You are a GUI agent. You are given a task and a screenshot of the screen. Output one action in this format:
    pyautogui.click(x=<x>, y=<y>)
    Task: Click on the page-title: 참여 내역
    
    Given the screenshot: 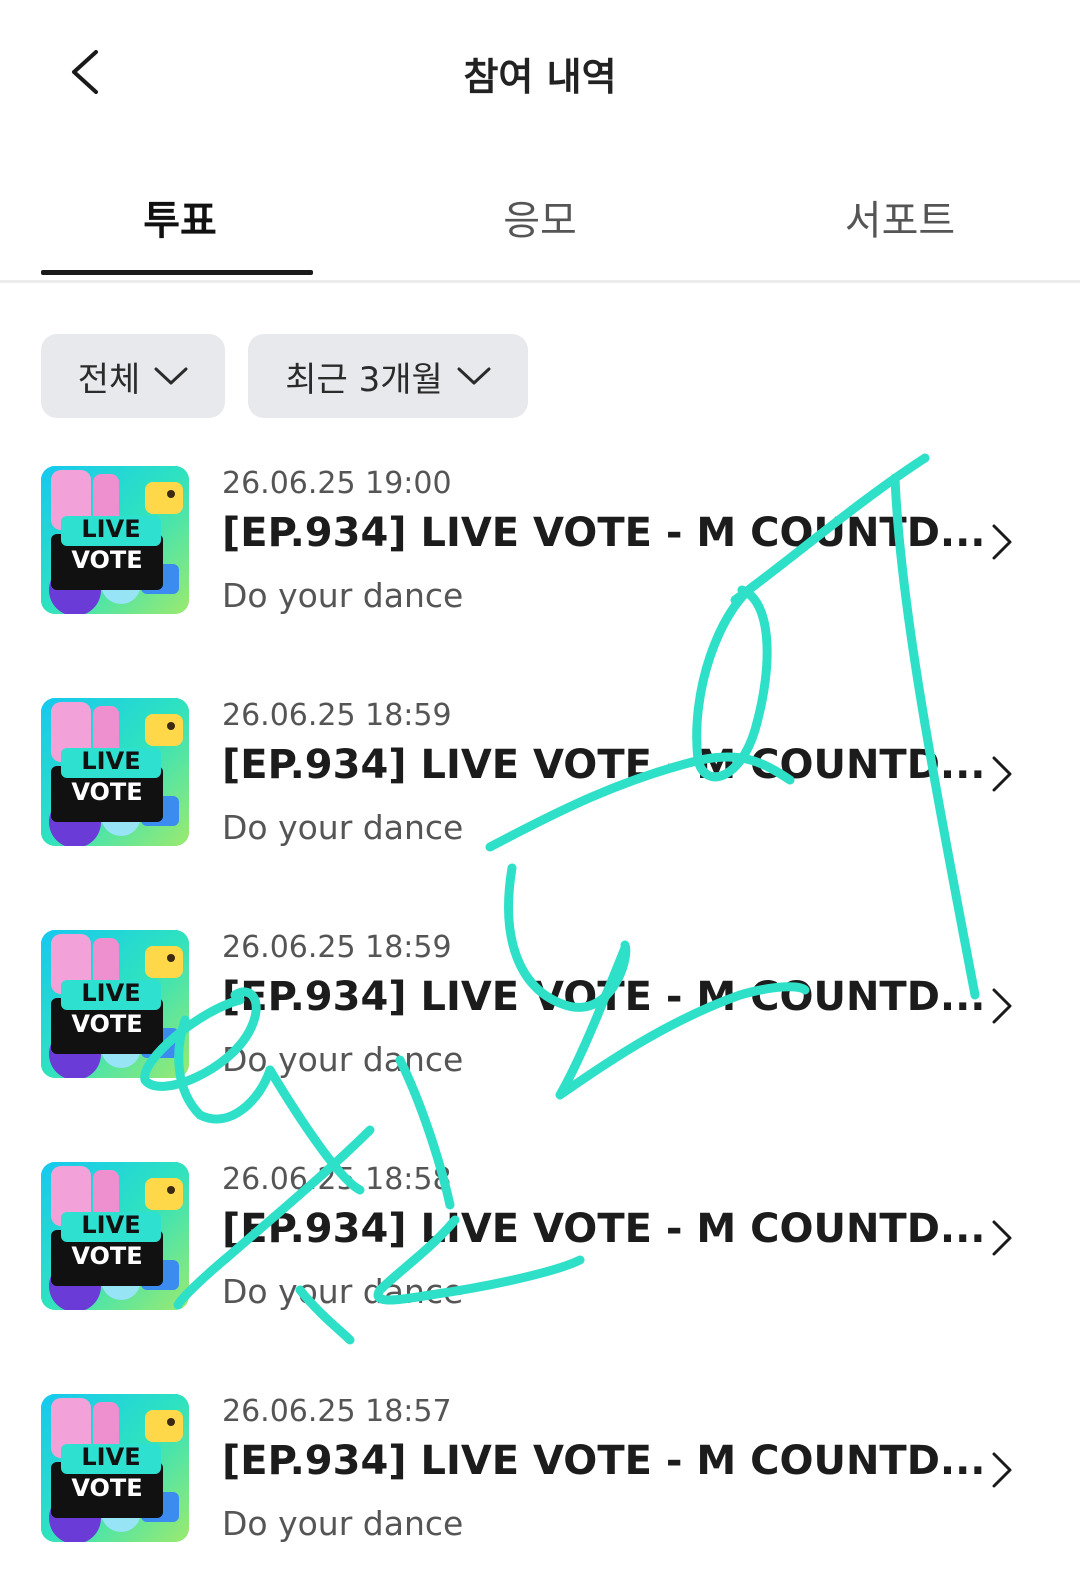 What is the action you would take?
    pyautogui.click(x=540, y=77)
    